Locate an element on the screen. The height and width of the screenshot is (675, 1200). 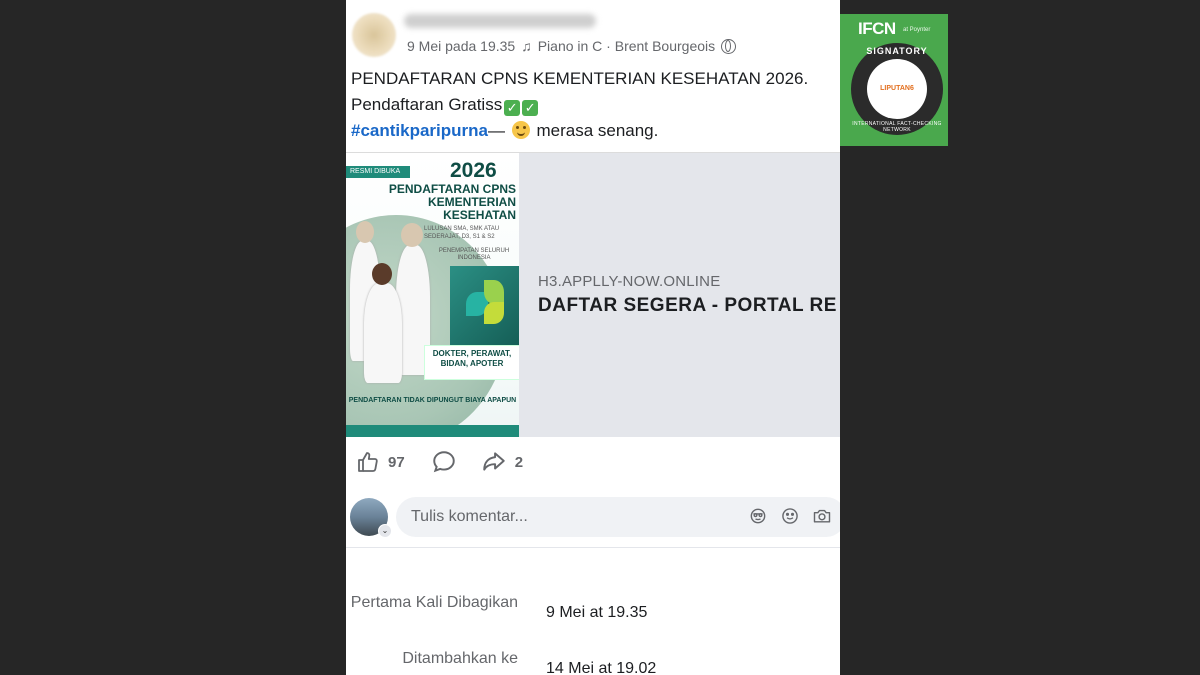
seal-brand: LIPUTAN6 is located at coordinates (897, 88).